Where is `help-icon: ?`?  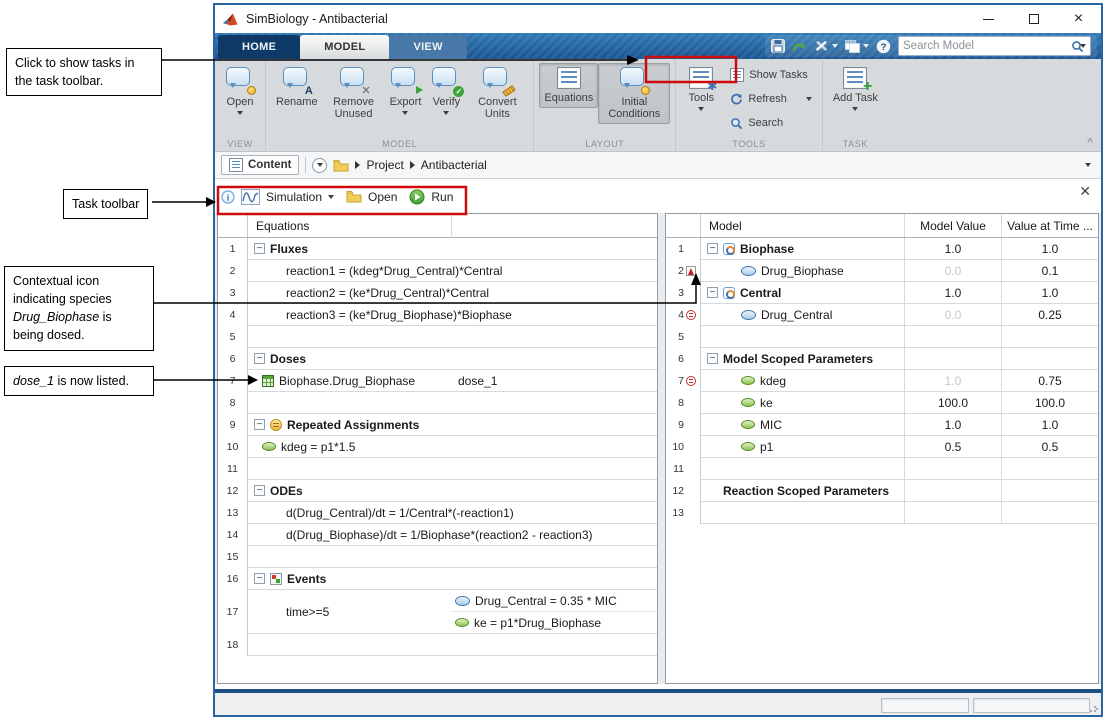 help-icon: ? is located at coordinates (883, 46).